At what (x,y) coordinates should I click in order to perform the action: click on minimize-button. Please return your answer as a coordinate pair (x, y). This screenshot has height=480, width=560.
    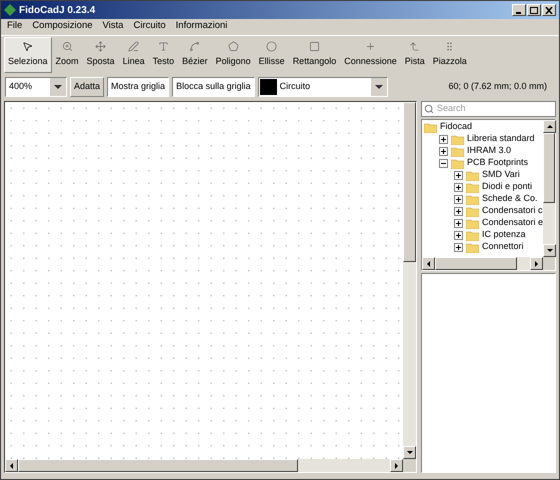
    Looking at the image, I should click on (519, 10).